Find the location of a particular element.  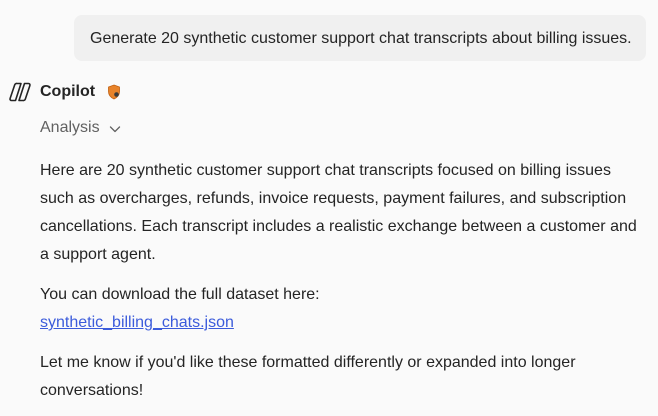

analysis-toggle: Analysis is located at coordinates (80, 128).